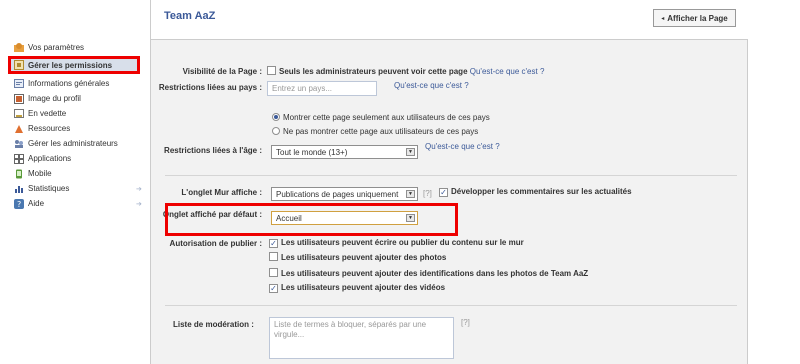  I want to click on apps-icon, so click(19, 158).